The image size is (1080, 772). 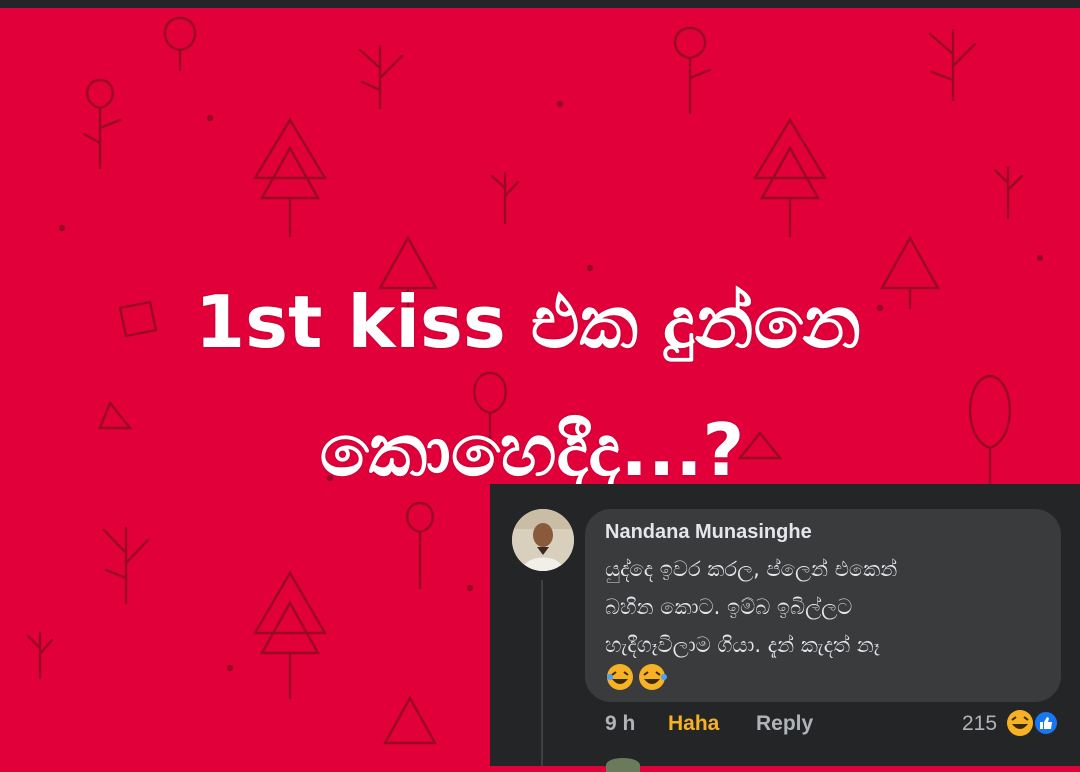 I want to click on comment-text-line: බහින කොට. ඉම්බ ඉබිල්ලට, so click(x=729, y=607).